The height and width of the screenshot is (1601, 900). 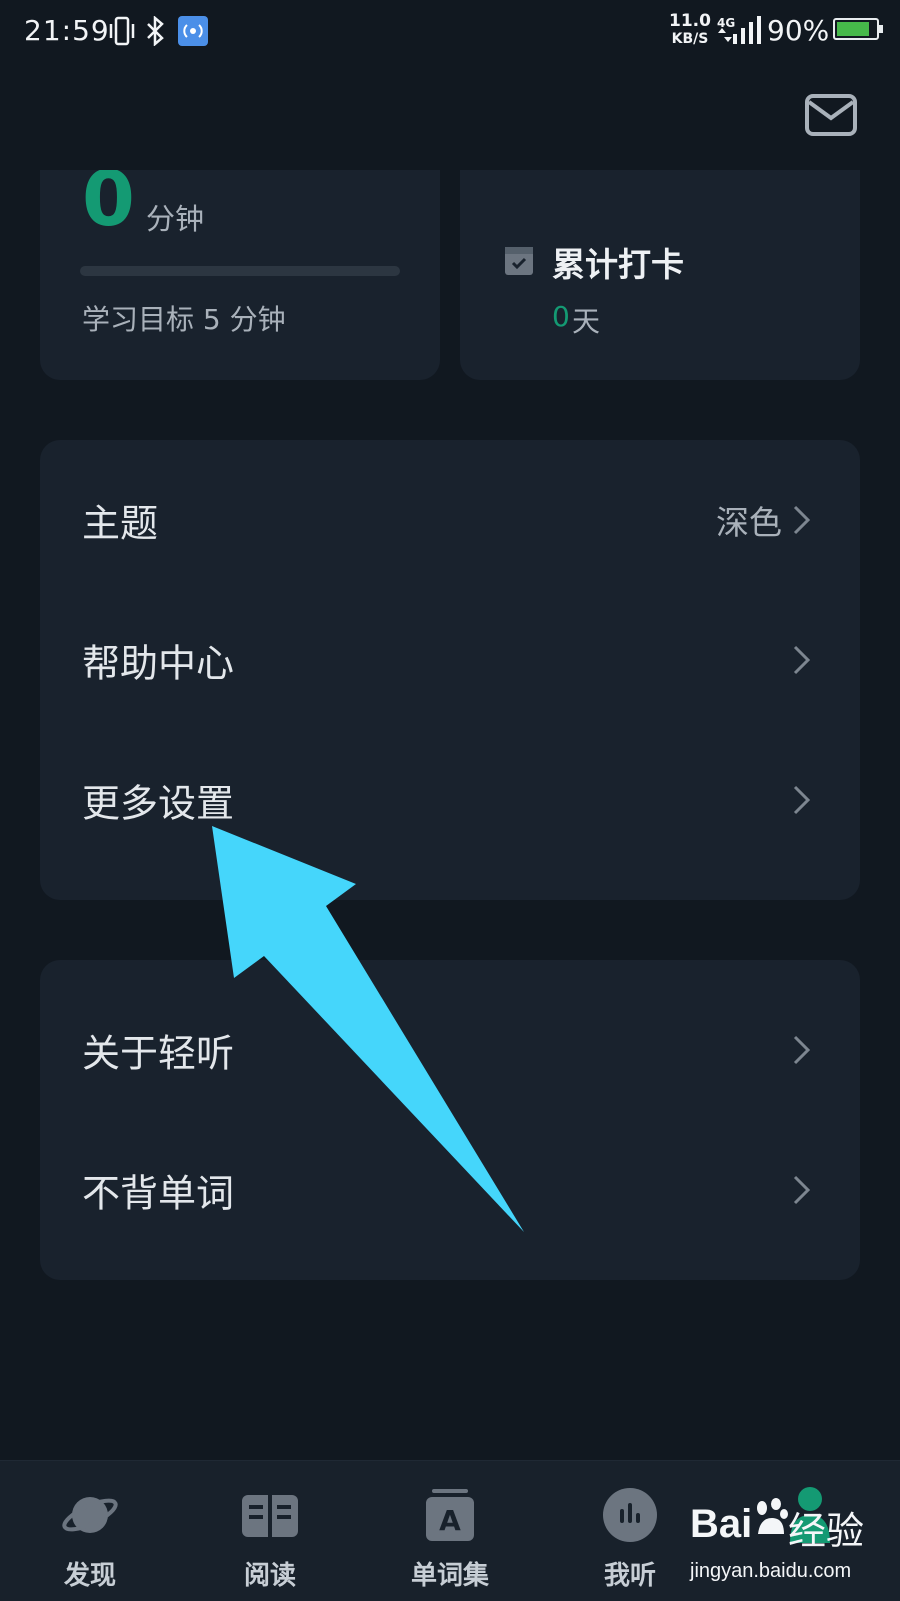 What do you see at coordinates (561, 316) in the screenshot?
I see `checkin-days-value: 0` at bounding box center [561, 316].